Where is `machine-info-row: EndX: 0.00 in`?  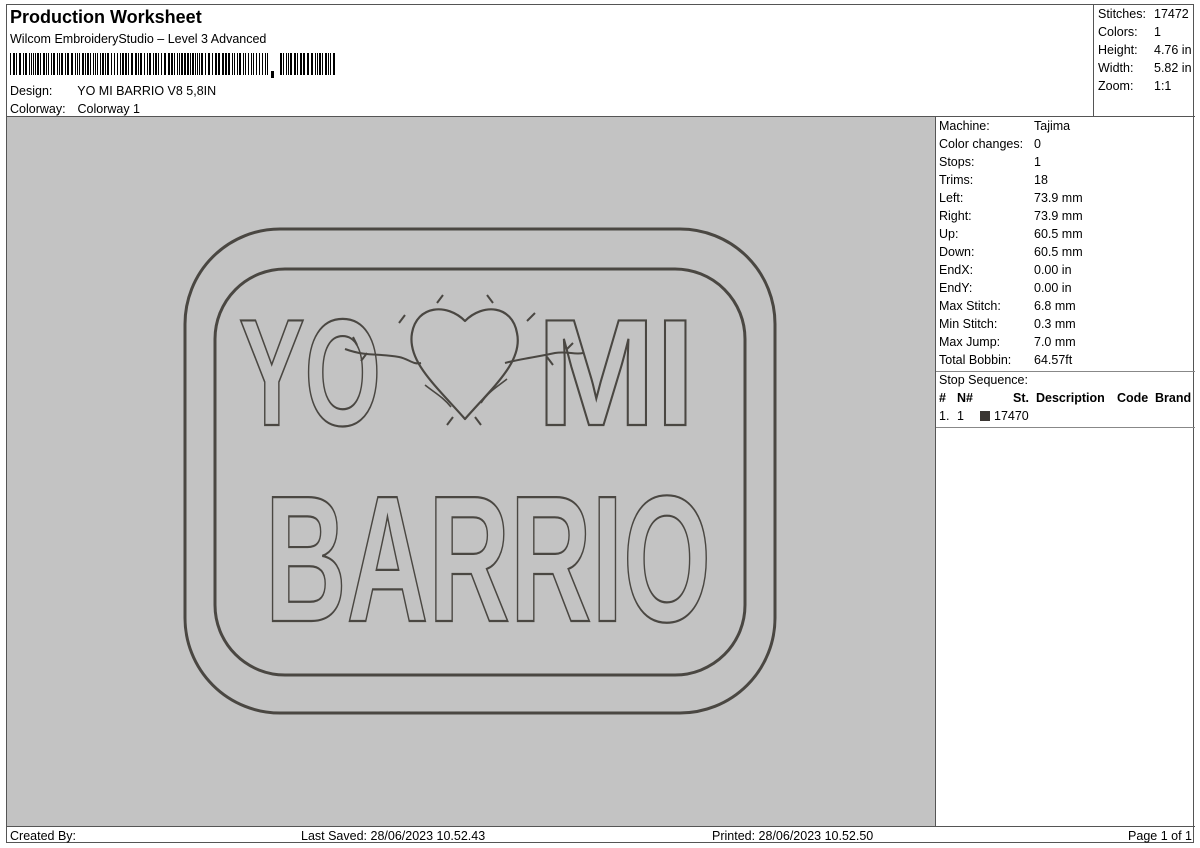 machine-info-row: EndX: 0.00 in is located at coordinates (1005, 270).